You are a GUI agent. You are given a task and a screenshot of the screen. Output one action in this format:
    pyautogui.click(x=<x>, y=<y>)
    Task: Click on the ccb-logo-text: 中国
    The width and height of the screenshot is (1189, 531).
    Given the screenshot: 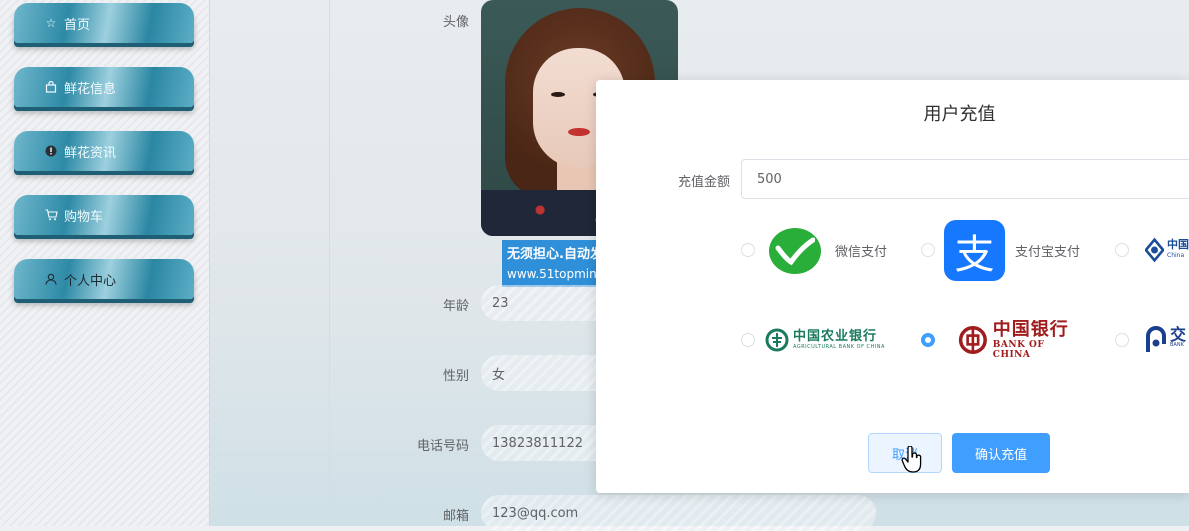 What is the action you would take?
    pyautogui.click(x=1178, y=244)
    